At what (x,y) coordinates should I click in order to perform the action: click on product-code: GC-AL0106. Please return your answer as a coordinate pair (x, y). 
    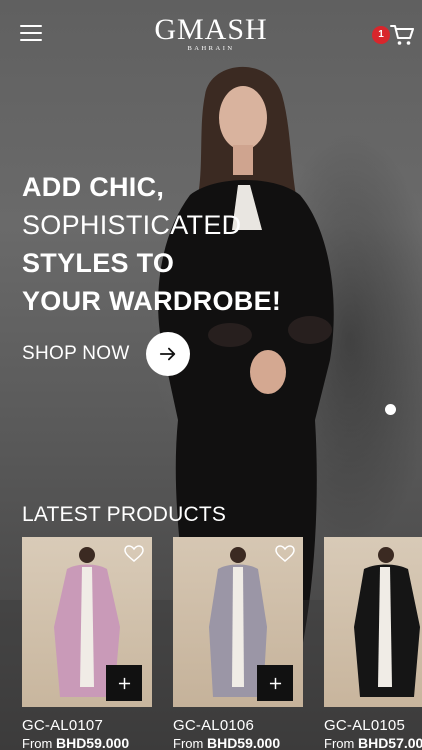
    Looking at the image, I should click on (238, 725).